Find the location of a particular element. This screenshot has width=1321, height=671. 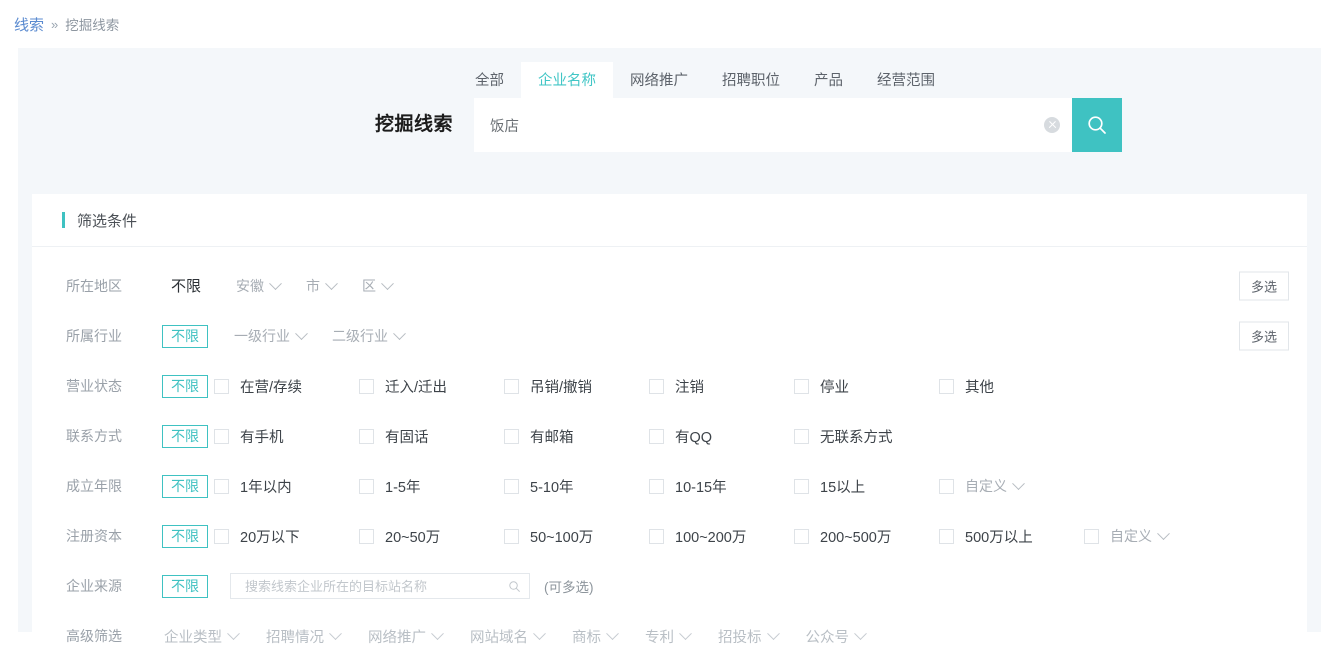

capital-checkbox-1: 20~50万 is located at coordinates (431, 536).